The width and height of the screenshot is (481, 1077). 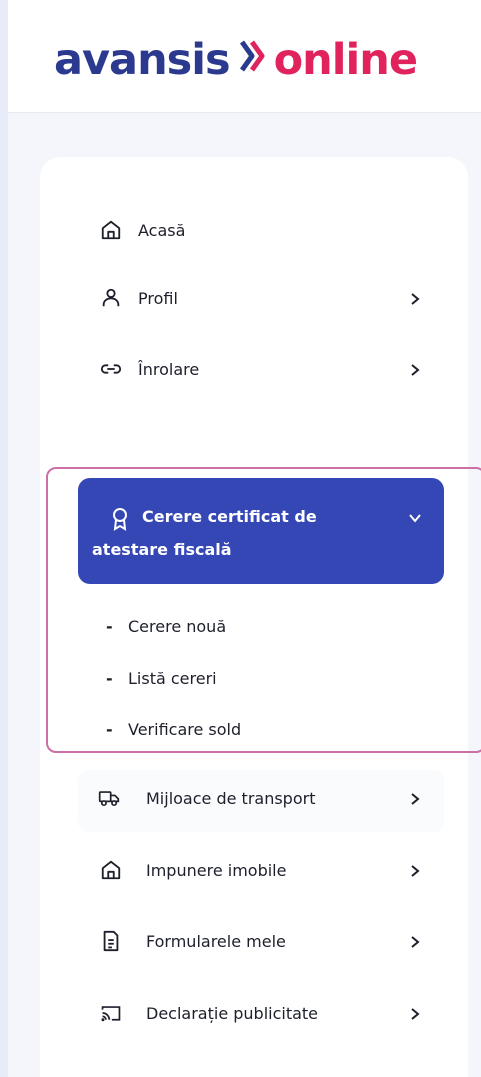 What do you see at coordinates (111, 1013) in the screenshot?
I see `cast-icon` at bounding box center [111, 1013].